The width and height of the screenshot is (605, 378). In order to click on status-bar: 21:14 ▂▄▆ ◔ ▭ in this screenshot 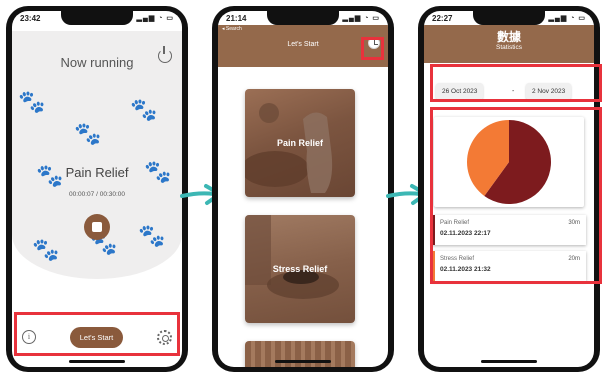, I will do `click(303, 20)`.